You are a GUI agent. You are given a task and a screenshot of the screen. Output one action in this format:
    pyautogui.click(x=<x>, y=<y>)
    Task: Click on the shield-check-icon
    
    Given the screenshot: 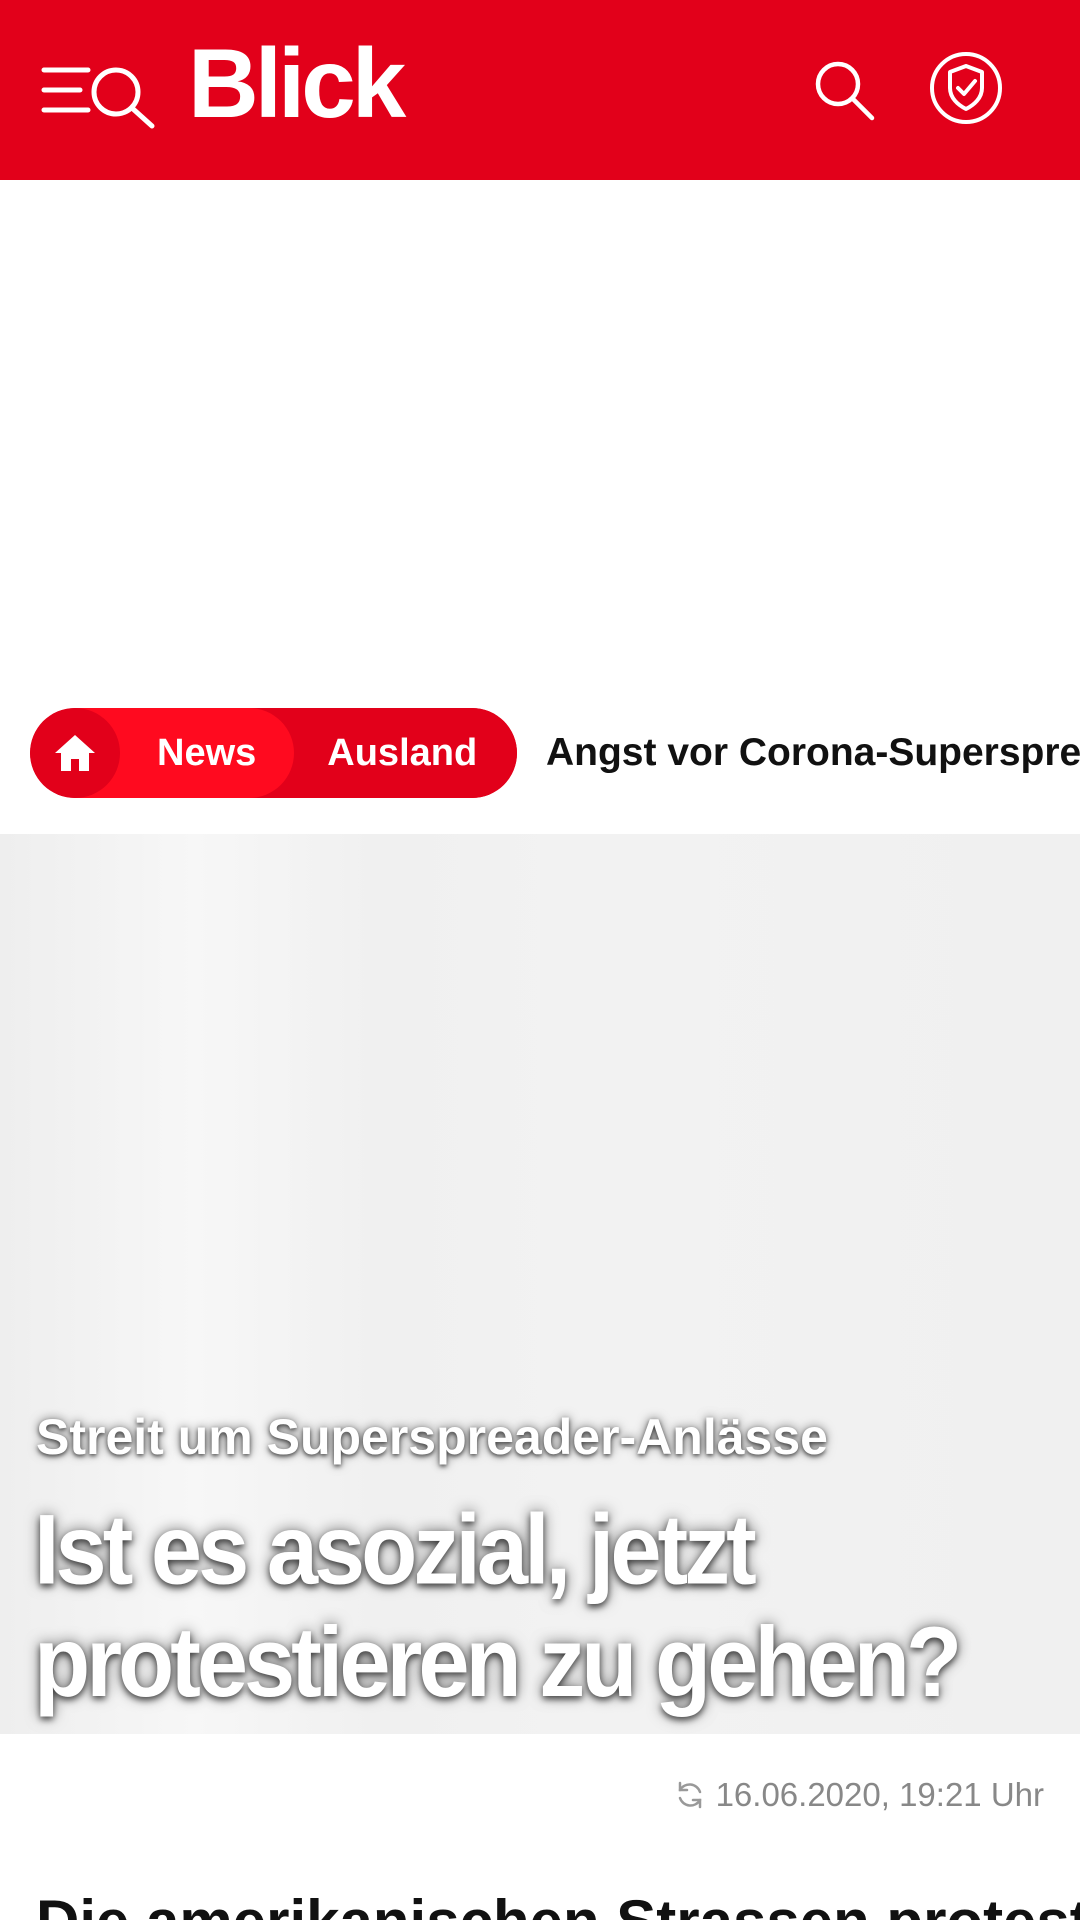 What is the action you would take?
    pyautogui.click(x=966, y=88)
    